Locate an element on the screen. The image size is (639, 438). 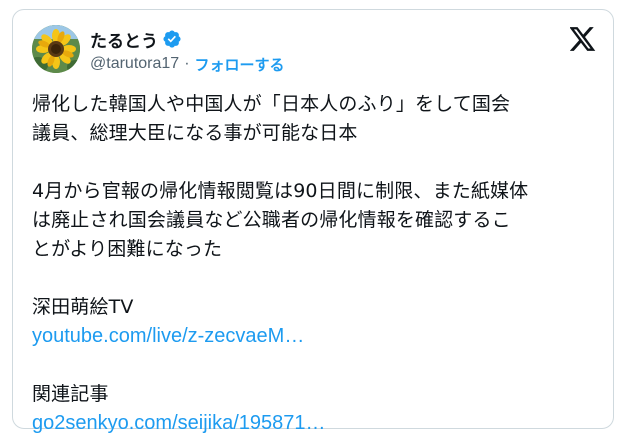
tweet-line: 議員、総理大臣になる事が可能な日本 is located at coordinates (195, 133).